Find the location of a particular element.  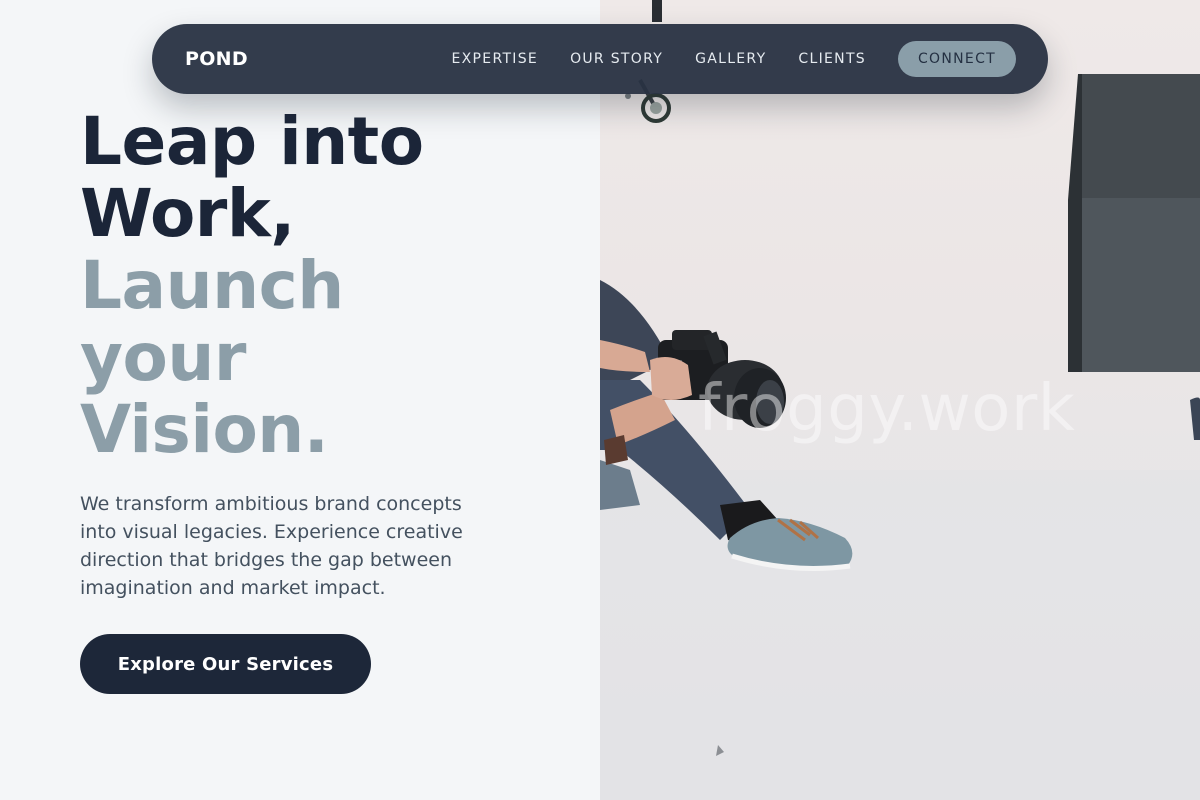

headline-line-5: Vision. is located at coordinates (204, 429).